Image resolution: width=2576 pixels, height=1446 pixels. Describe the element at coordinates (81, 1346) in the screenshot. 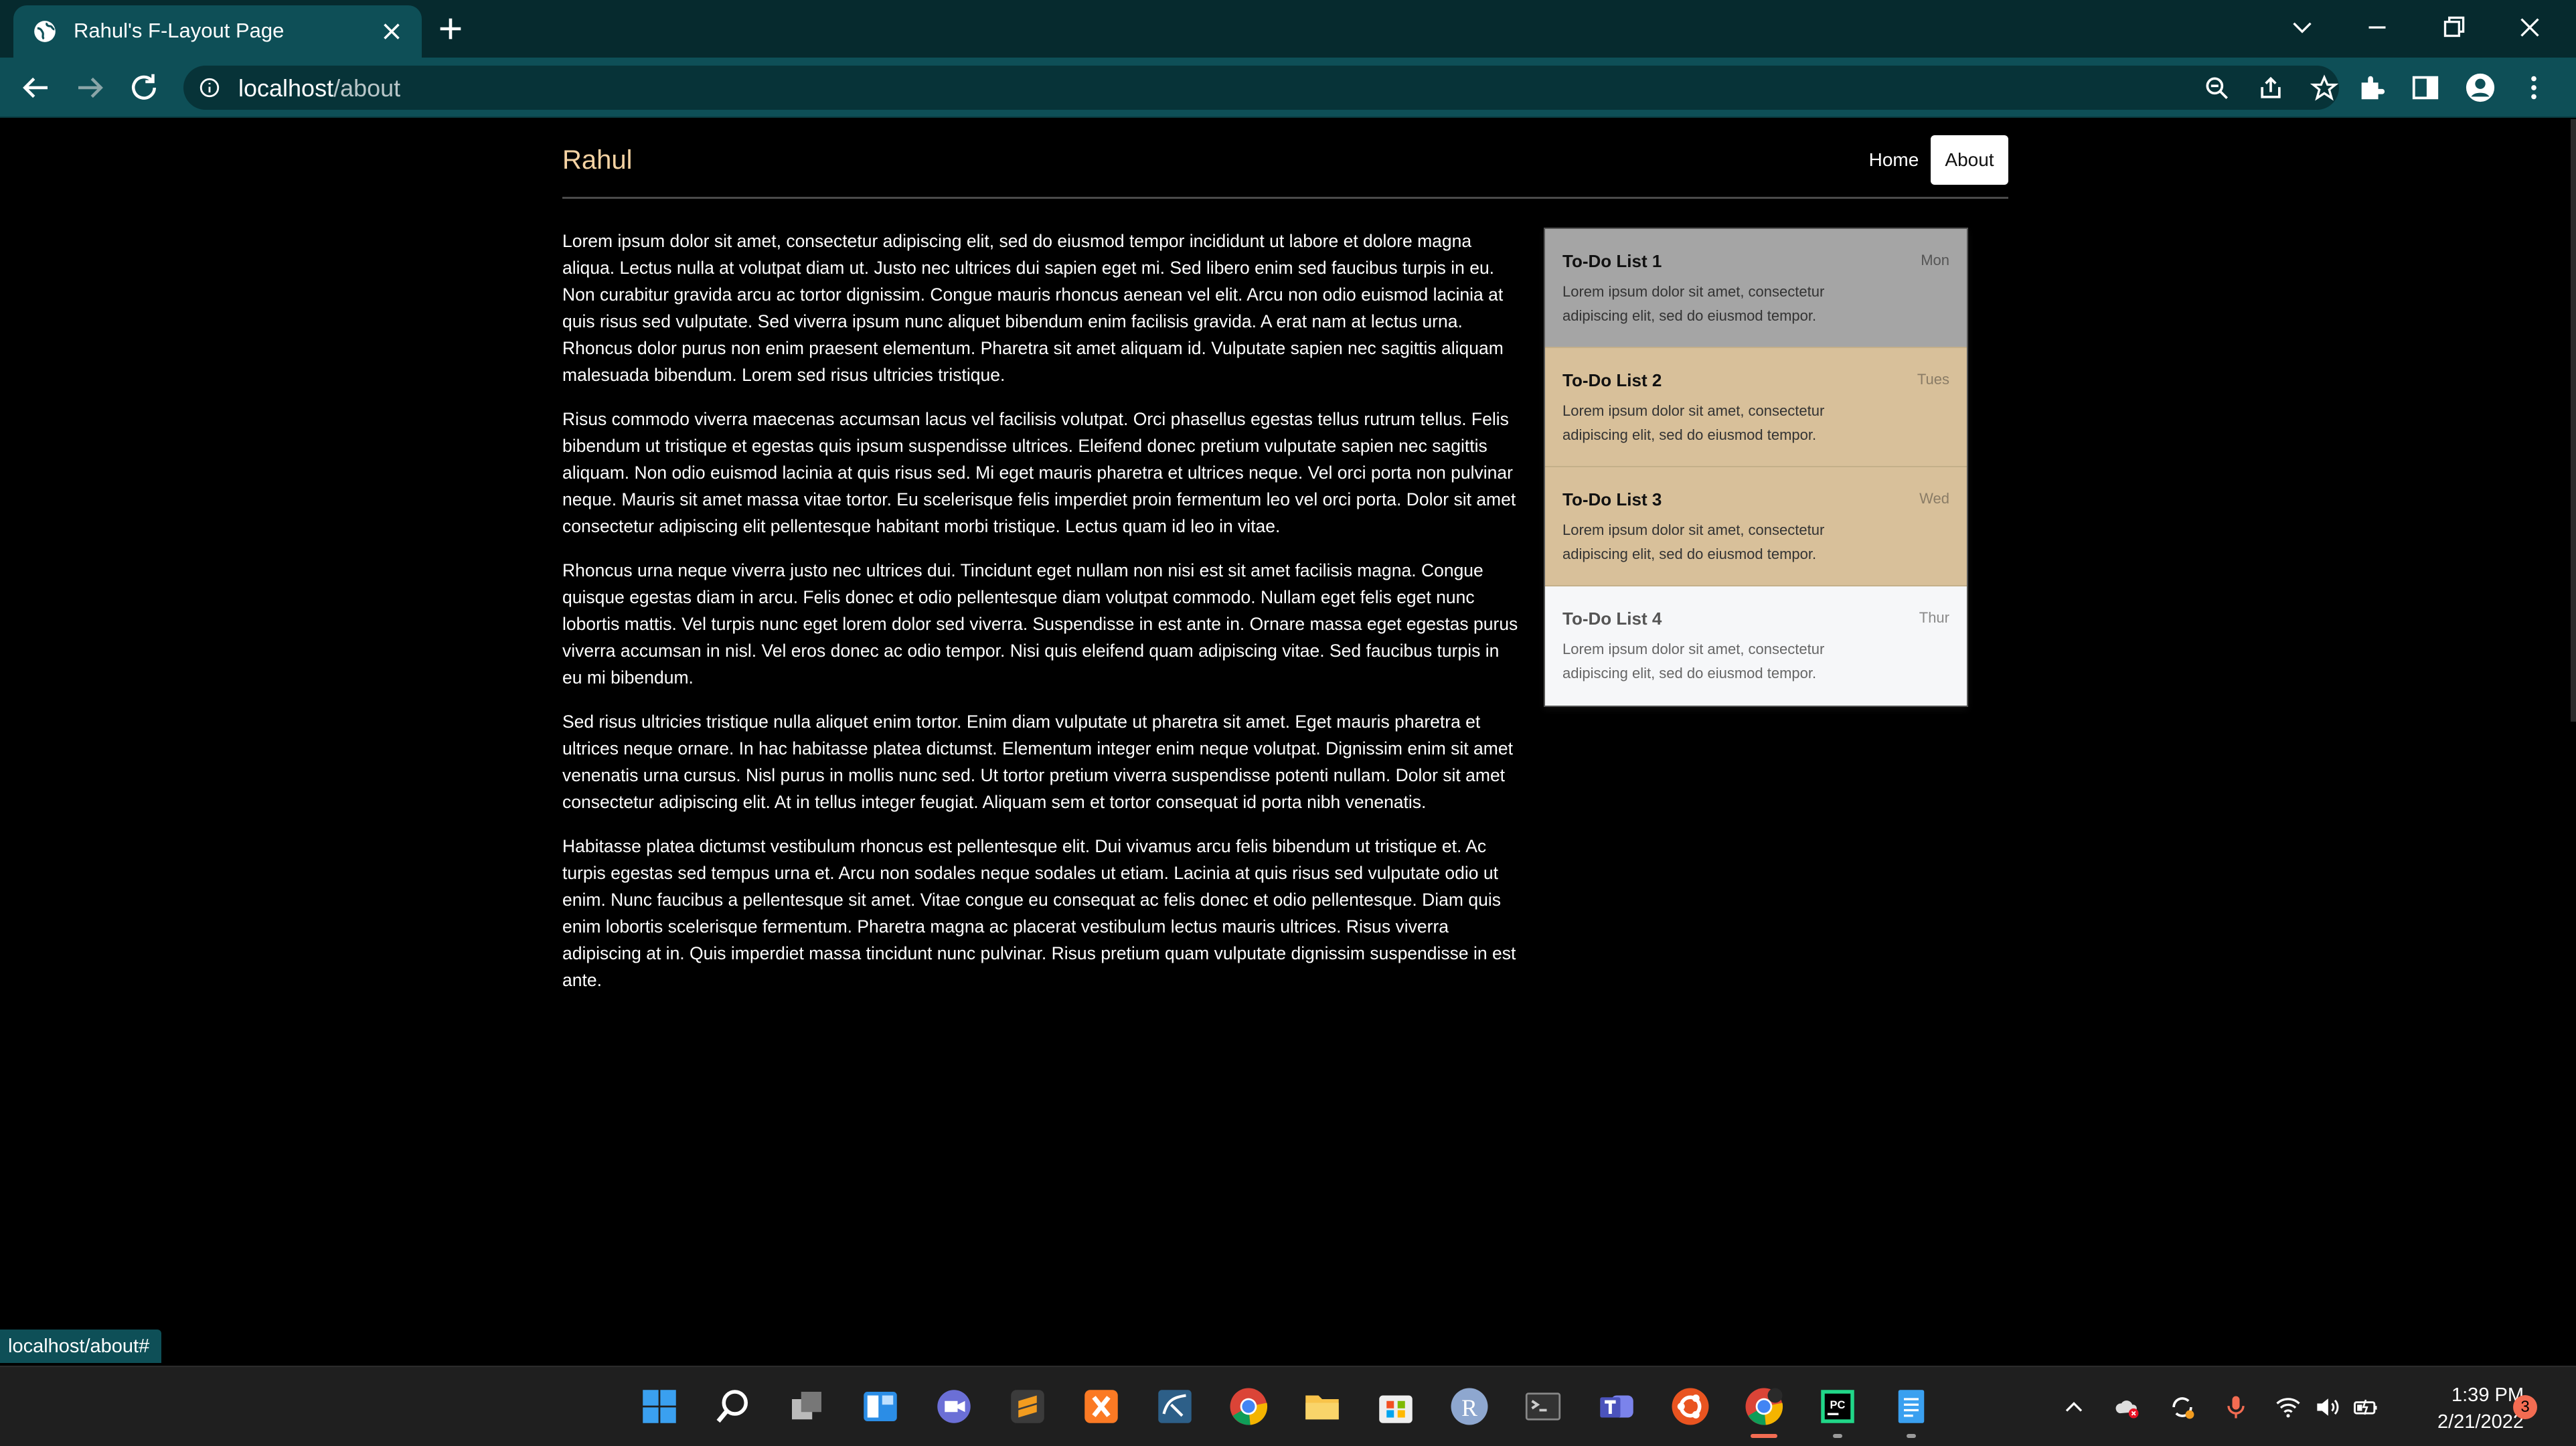

I see `status-bar-link: localhost/about#` at that location.